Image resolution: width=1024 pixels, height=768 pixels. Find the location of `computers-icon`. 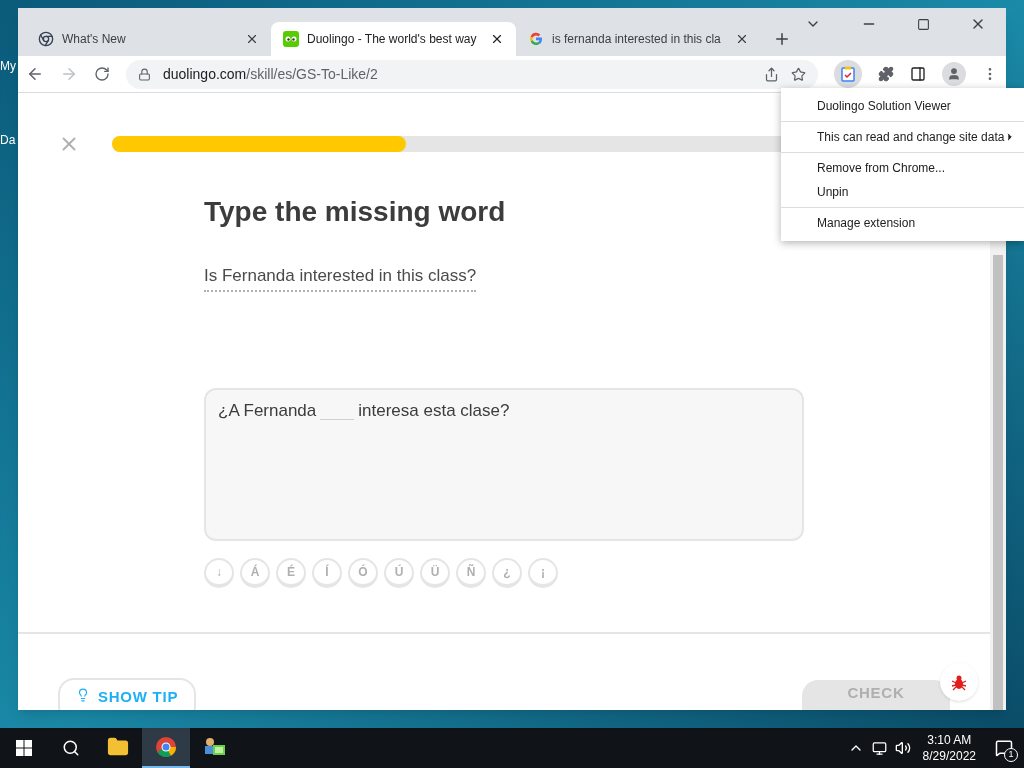

computers-icon is located at coordinates (214, 747).